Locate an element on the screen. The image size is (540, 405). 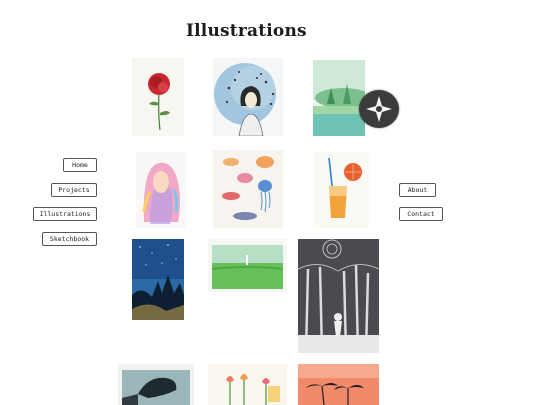
gallery-tile-fish is located at coordinates (248, 189).